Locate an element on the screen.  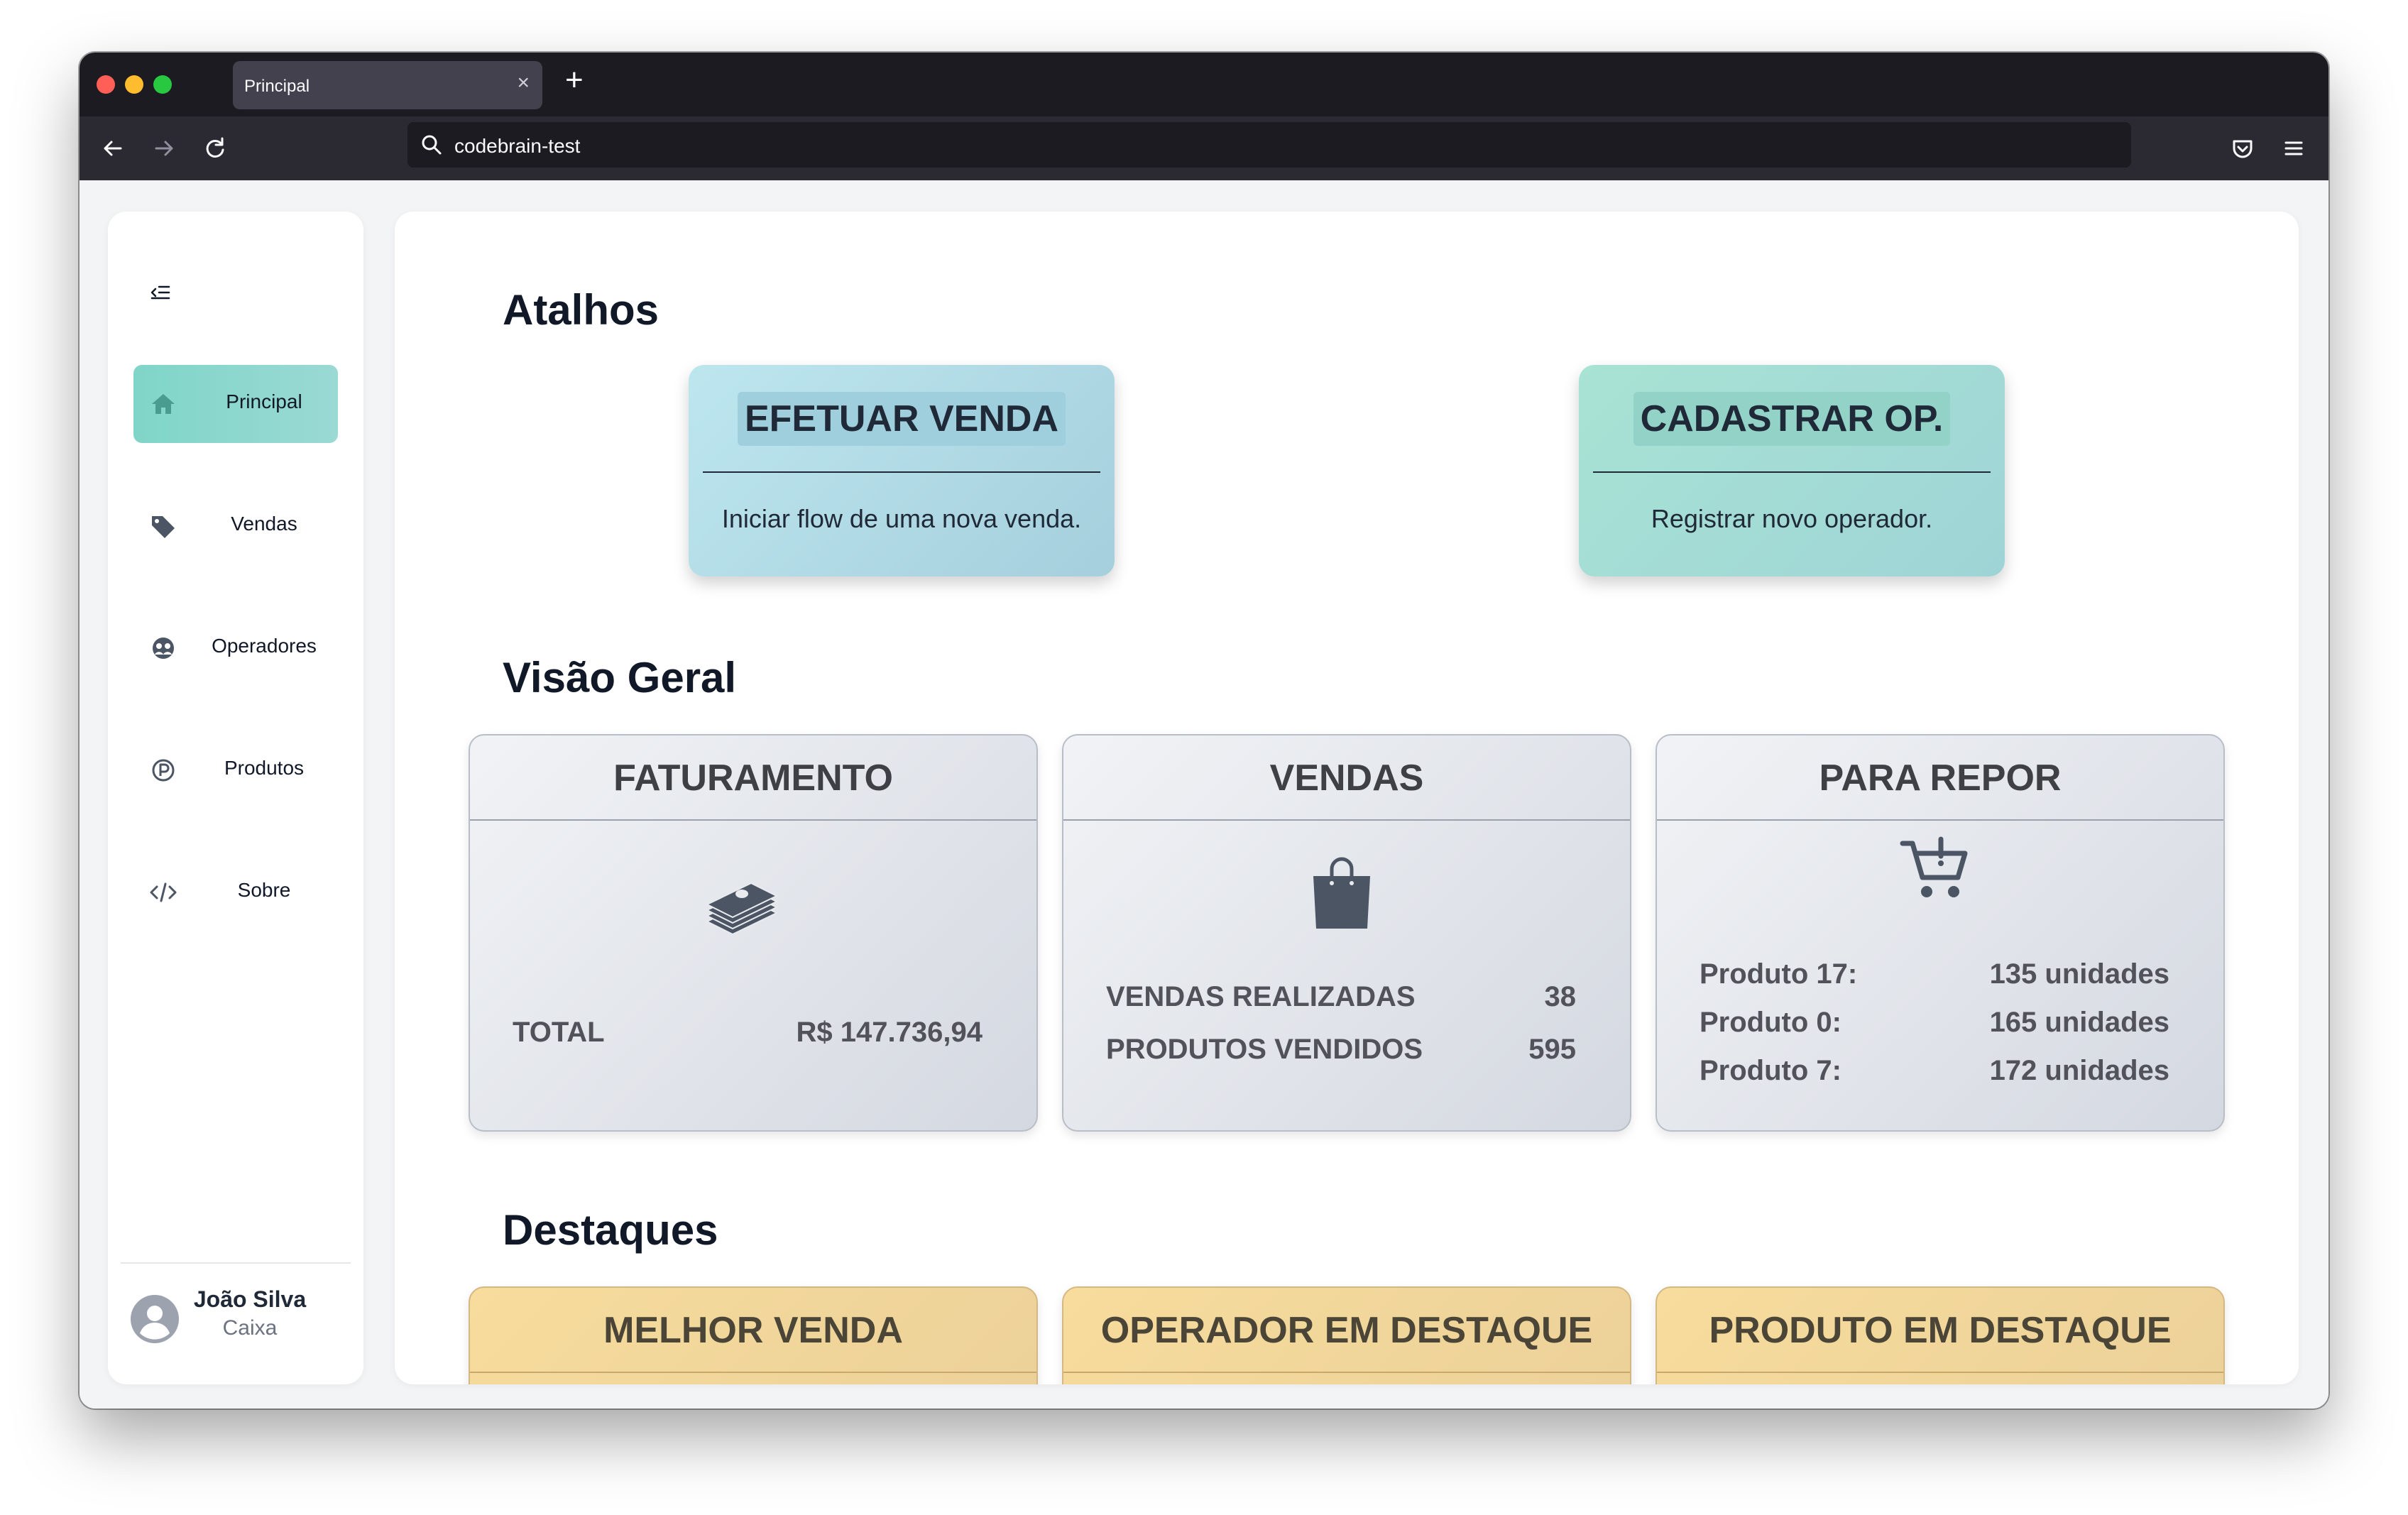
minimize-window-button is located at coordinates (134, 84).